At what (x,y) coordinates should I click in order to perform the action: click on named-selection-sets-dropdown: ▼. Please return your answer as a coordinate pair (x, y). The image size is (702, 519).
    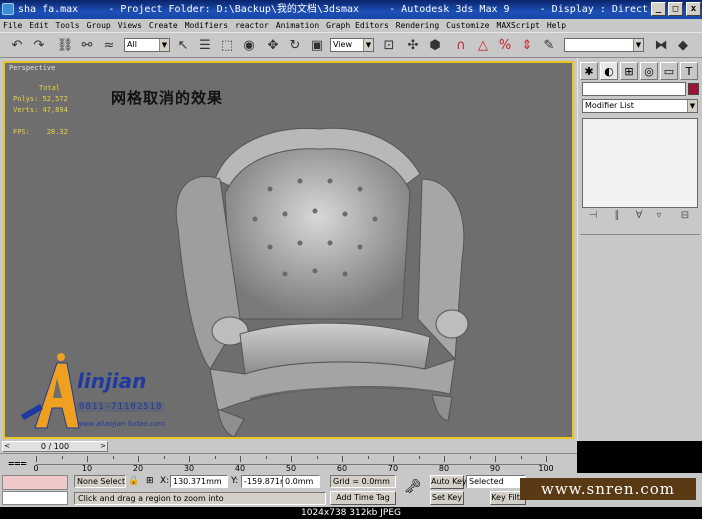
    Looking at the image, I should click on (604, 45).